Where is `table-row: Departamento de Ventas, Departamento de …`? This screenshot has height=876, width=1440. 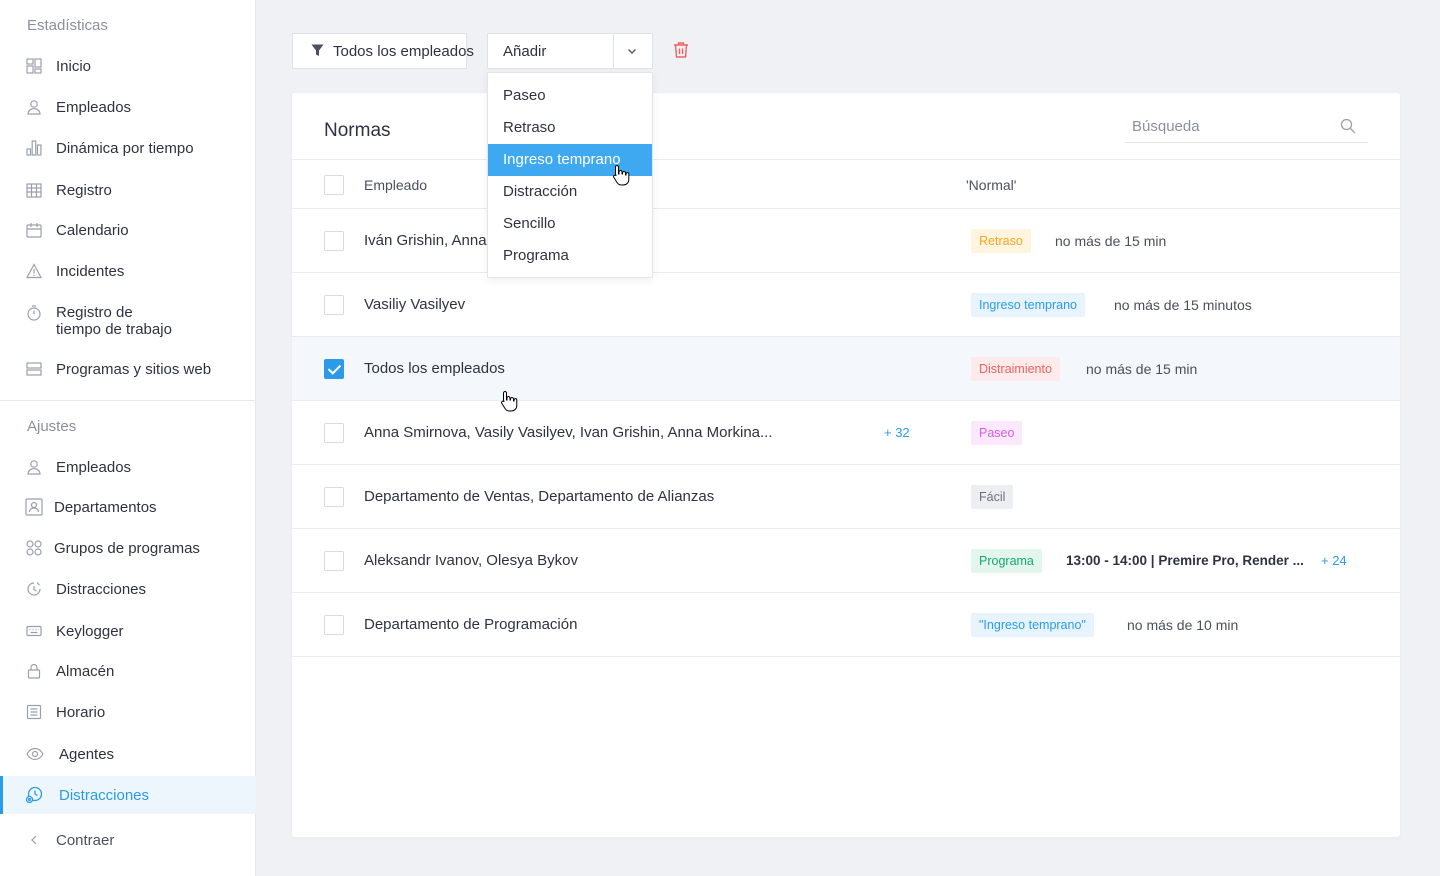 table-row: Departamento de Ventas, Departamento de … is located at coordinates (846, 497).